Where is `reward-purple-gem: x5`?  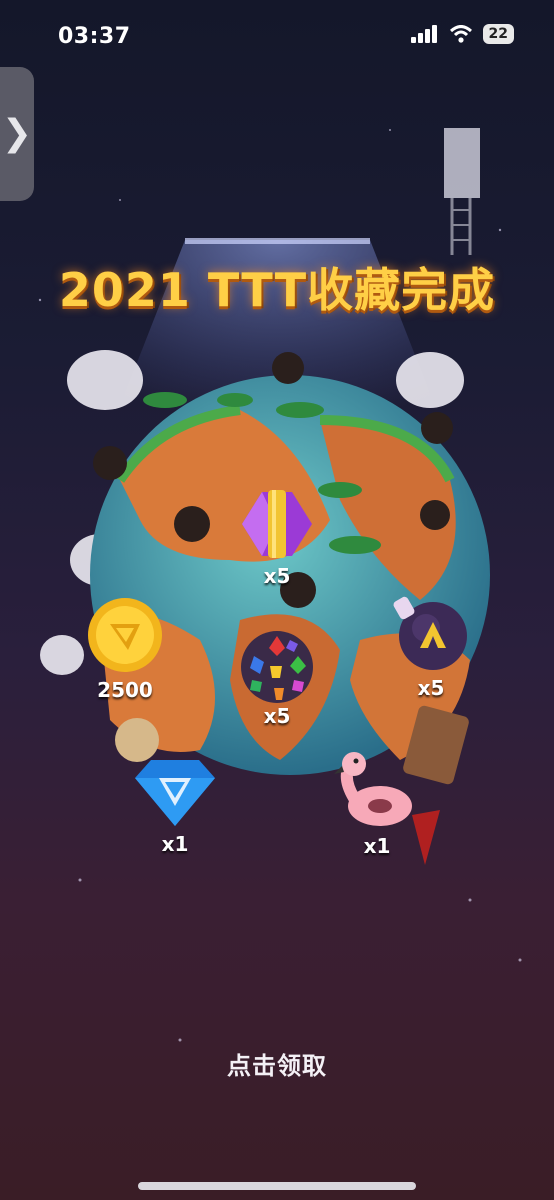
reward-purple-gem: x5 is located at coordinates (277, 536).